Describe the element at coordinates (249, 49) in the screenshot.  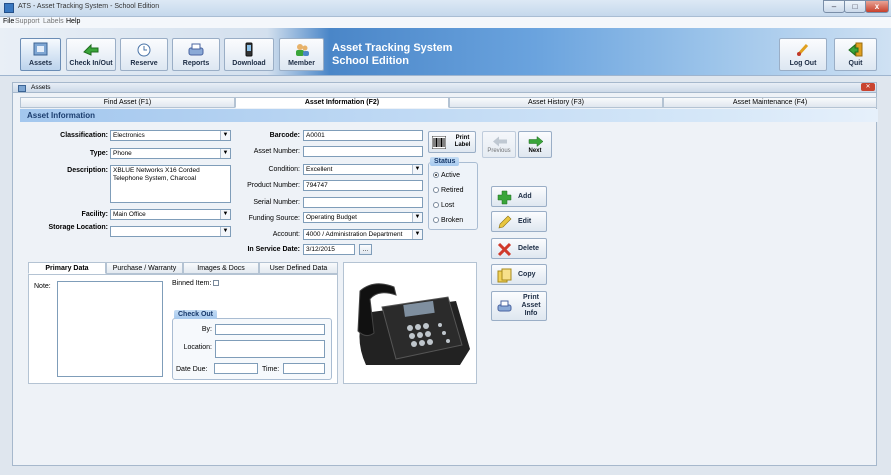
I see `download-icon` at that location.